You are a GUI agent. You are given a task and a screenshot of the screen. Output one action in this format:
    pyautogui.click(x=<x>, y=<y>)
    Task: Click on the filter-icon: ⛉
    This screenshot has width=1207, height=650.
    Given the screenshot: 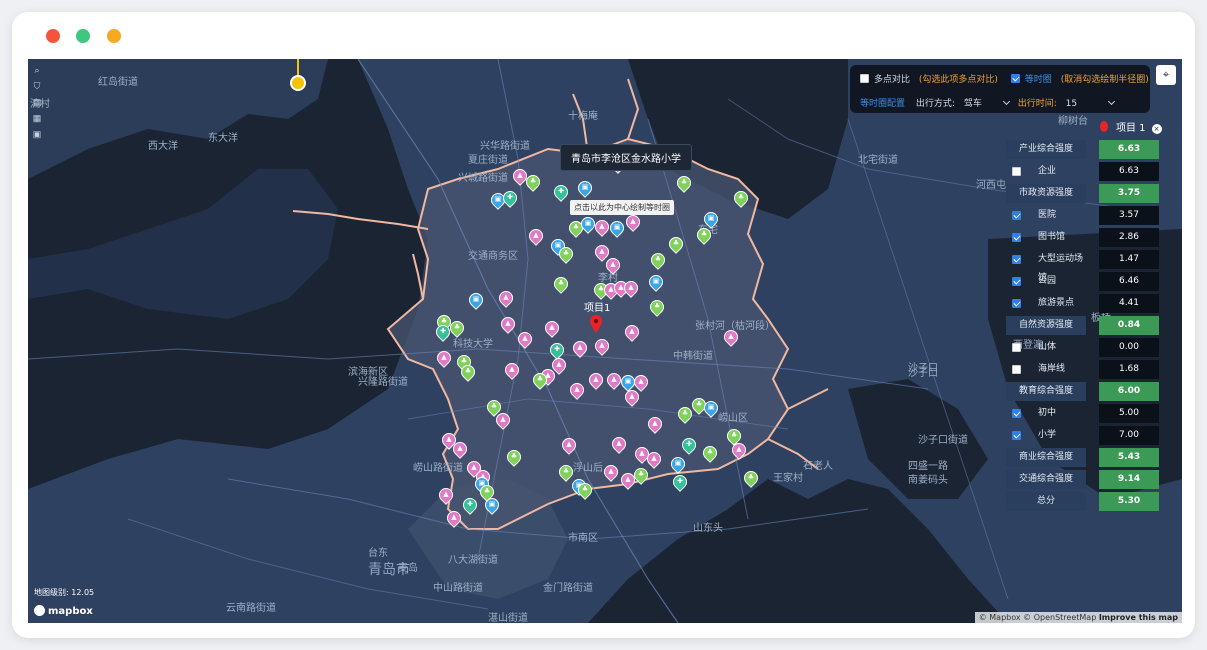 What is the action you would take?
    pyautogui.click(x=37, y=86)
    